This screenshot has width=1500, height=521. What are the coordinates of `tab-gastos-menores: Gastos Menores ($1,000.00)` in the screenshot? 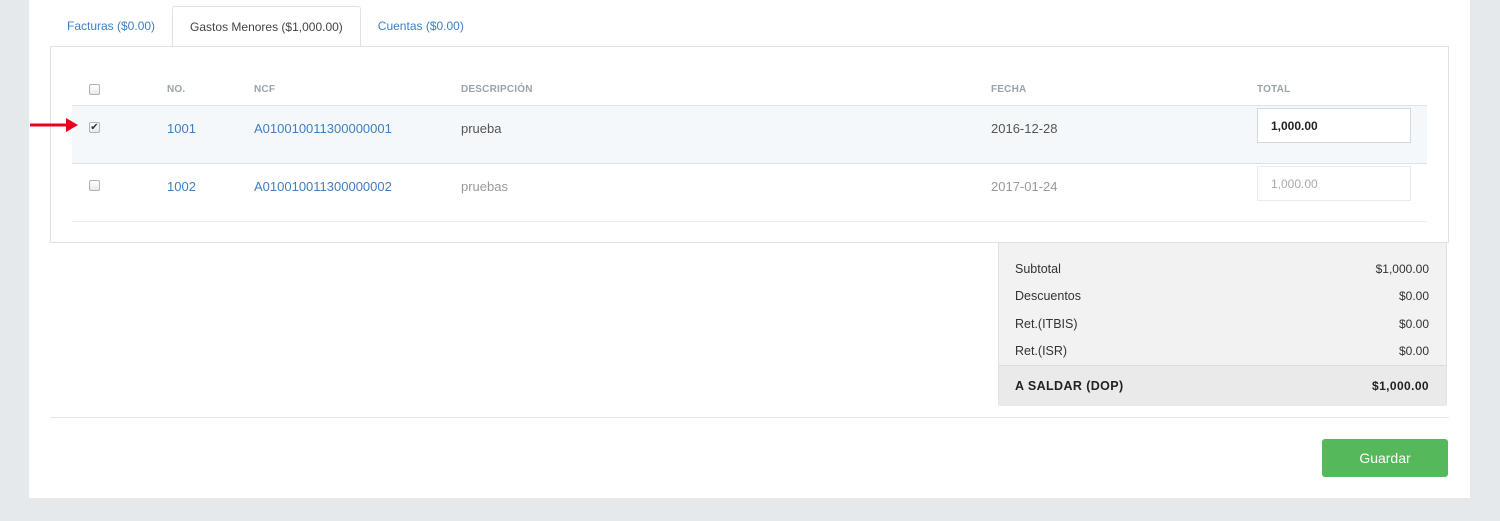 It's located at (266, 26).